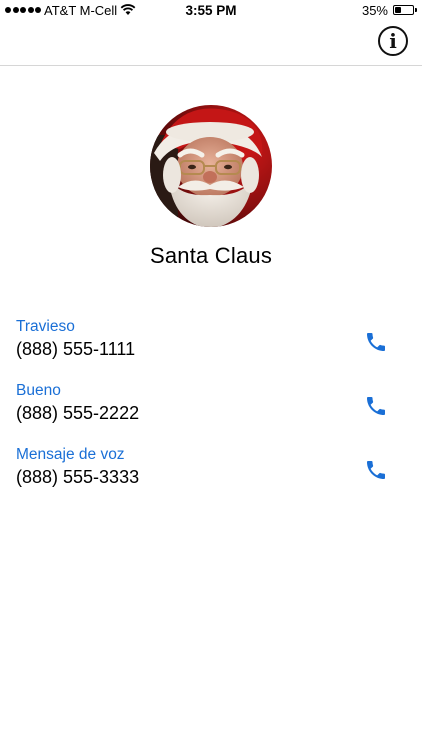 Image resolution: width=422 pixels, height=750 pixels. I want to click on battery-percent: 35%, so click(374, 10).